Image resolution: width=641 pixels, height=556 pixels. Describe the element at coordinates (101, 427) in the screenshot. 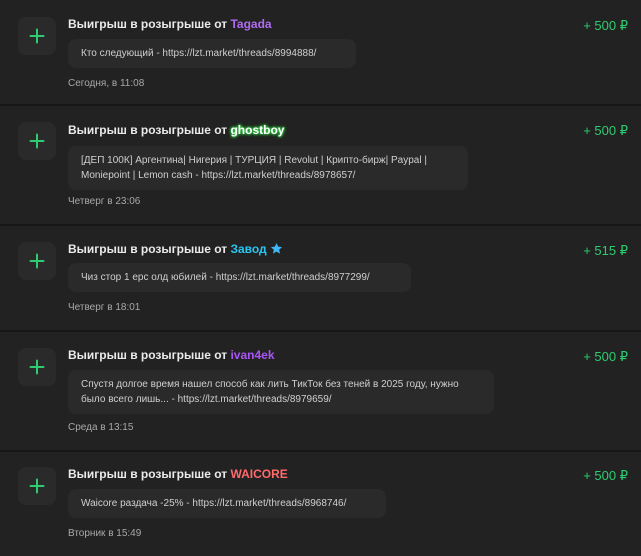

I see `timestamp: Среда в 13:15` at that location.